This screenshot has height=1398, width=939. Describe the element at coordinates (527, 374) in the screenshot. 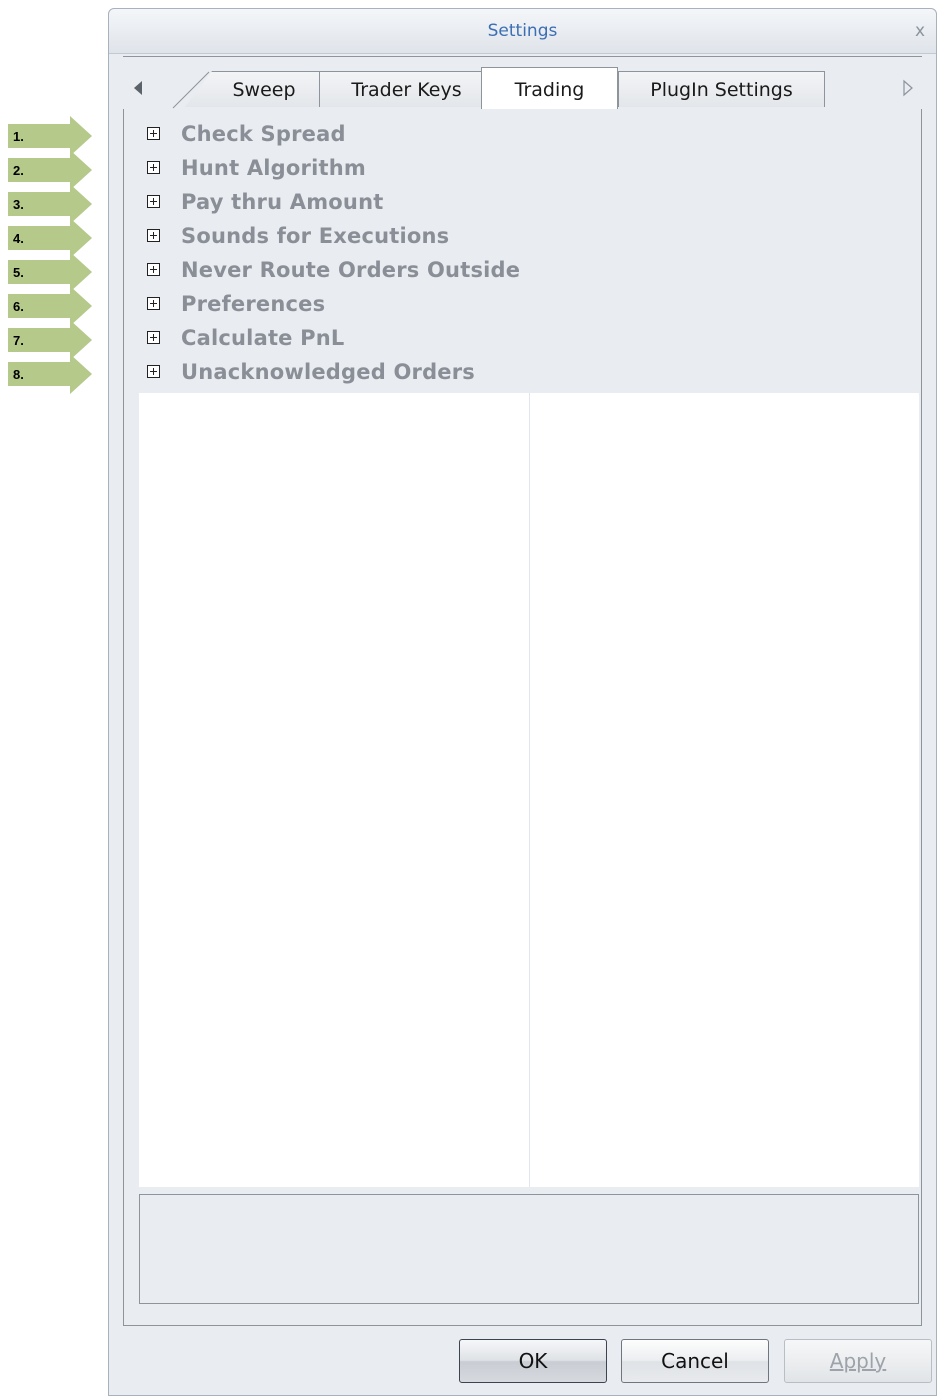

I see `tree-item-unacknowledged-orders: Unacknowledged Orders` at that location.